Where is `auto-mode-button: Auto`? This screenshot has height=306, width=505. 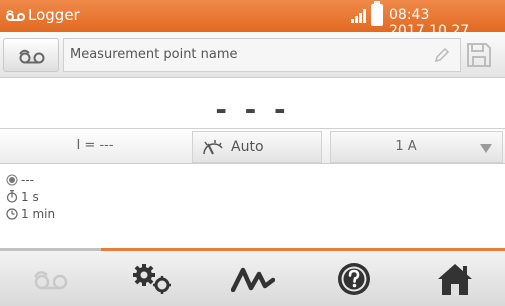 auto-mode-button: Auto is located at coordinates (257, 147).